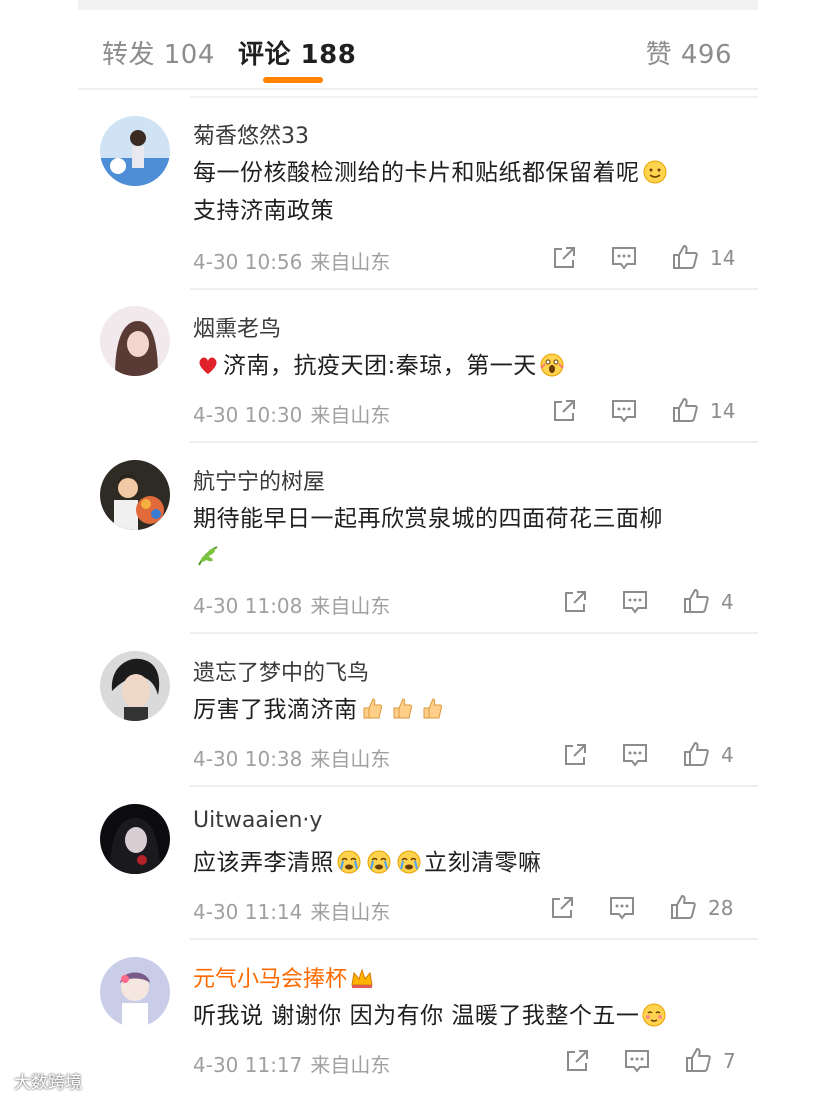  What do you see at coordinates (463, 710) in the screenshot?
I see `comment-text: 厉害了我滴济南` at bounding box center [463, 710].